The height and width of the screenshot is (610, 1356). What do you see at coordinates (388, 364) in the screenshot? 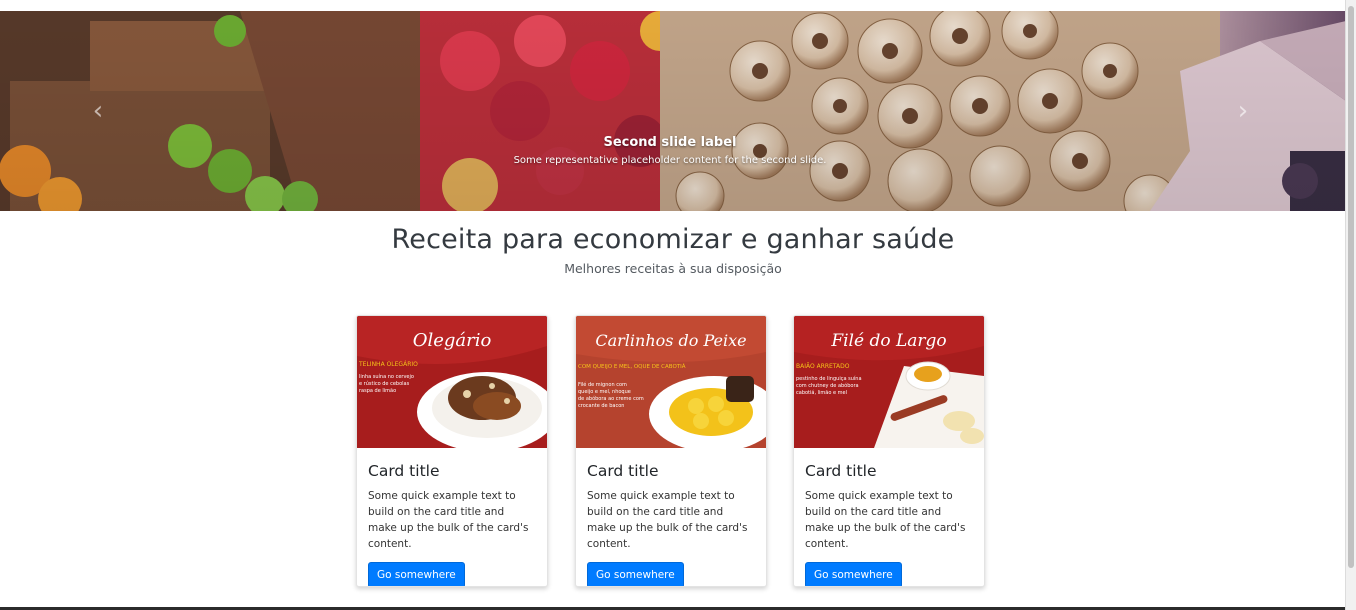
I see `card-image-subtitle: TELINHA OLEGÁRIO` at bounding box center [388, 364].